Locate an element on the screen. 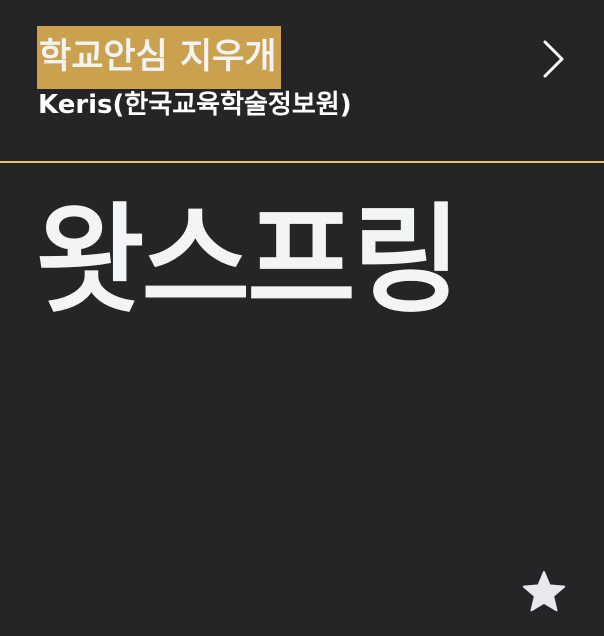 The image size is (604, 636). chevron-right-icon is located at coordinates (553, 59).